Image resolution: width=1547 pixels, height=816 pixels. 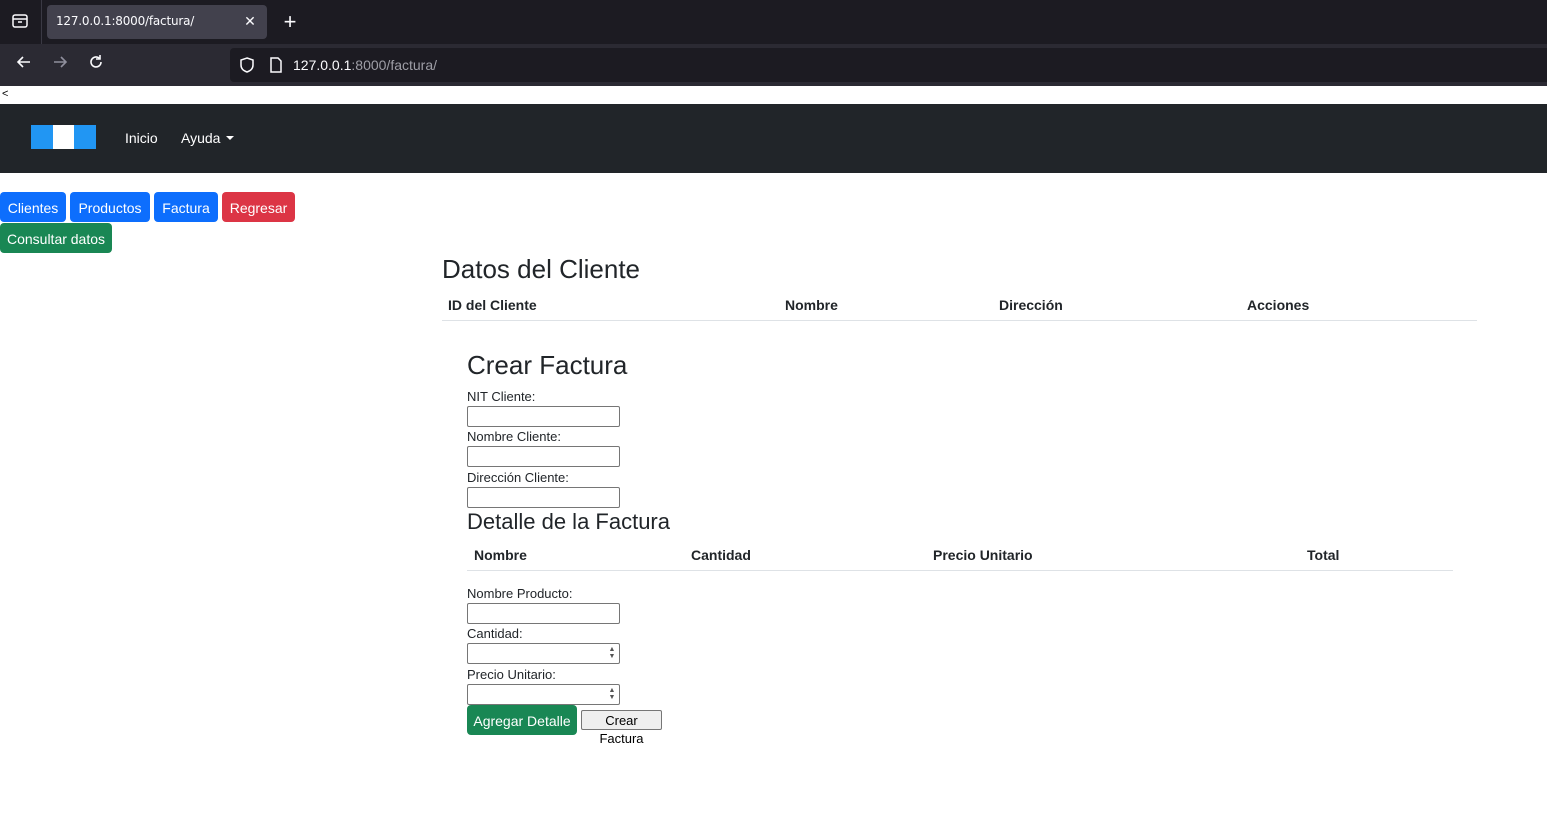 What do you see at coordinates (96, 65) in the screenshot?
I see `reload-icon` at bounding box center [96, 65].